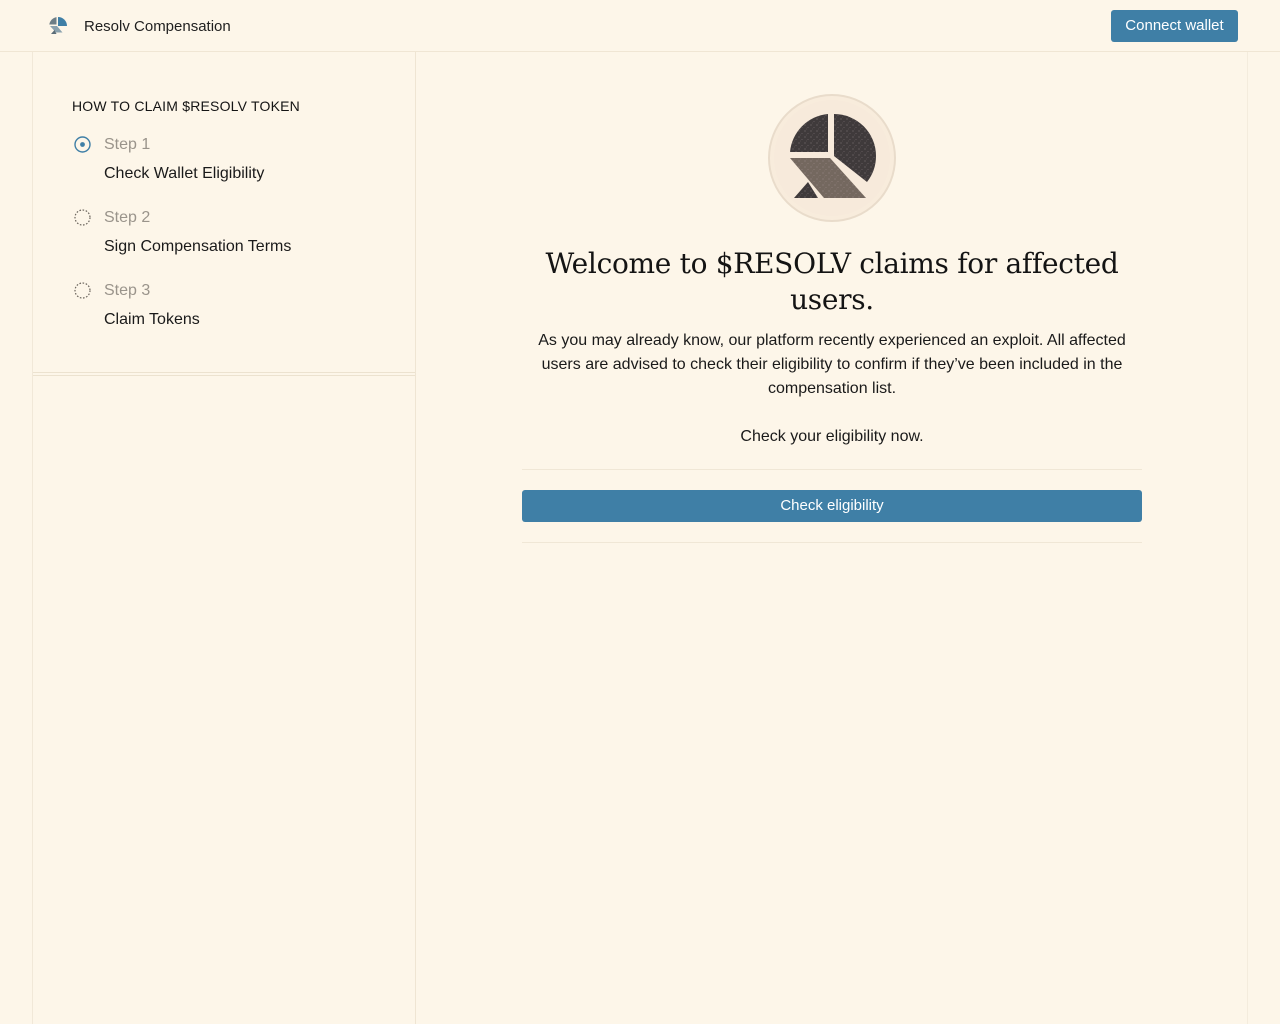 This screenshot has height=1024, width=1280. Describe the element at coordinates (82, 144) in the screenshot. I see `radio-active-icon` at that location.